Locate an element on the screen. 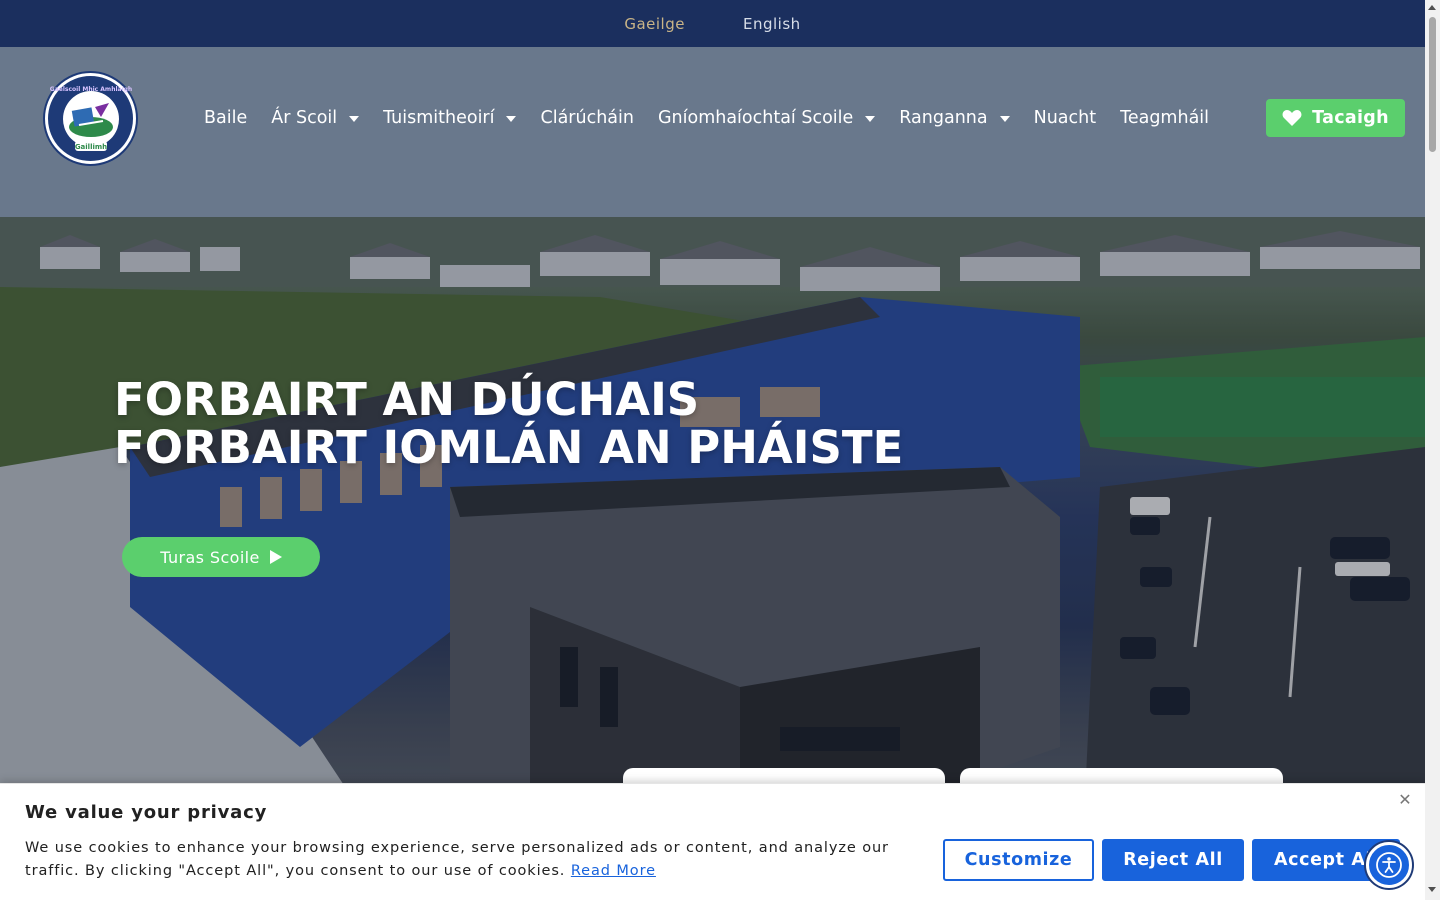 The height and width of the screenshot is (900, 1440). nav-item-nuacht: Nuacht is located at coordinates (1065, 118).